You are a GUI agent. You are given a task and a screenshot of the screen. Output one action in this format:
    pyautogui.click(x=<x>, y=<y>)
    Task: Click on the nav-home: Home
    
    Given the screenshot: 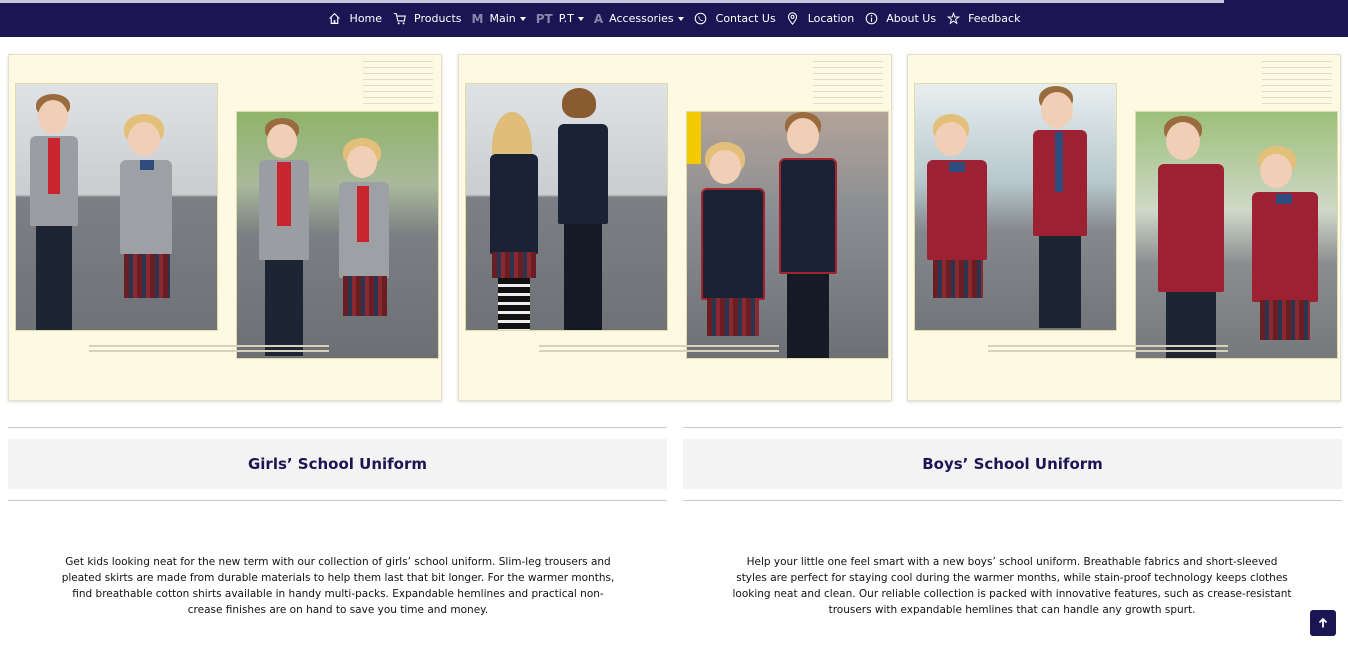 What is the action you would take?
    pyautogui.click(x=355, y=19)
    